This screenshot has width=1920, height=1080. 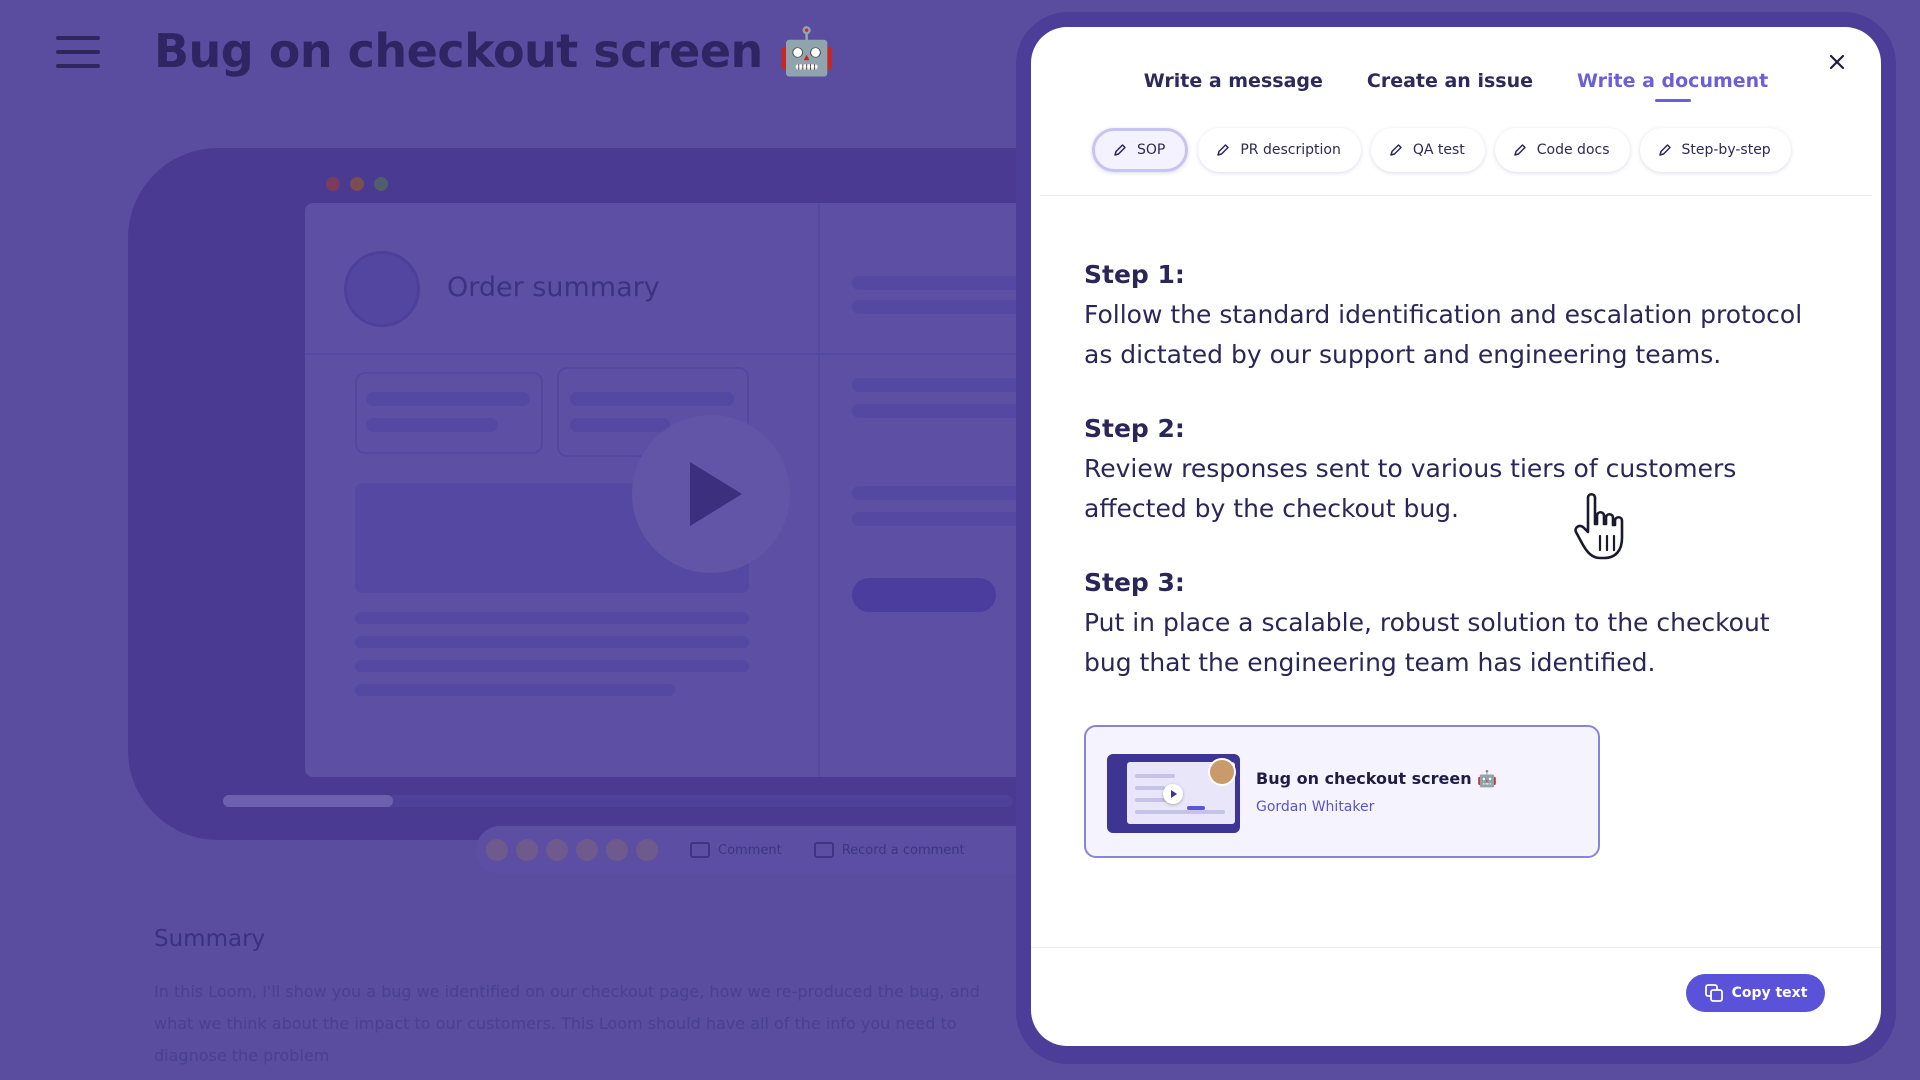 What do you see at coordinates (1315, 807) in the screenshot?
I see `embed-author: Gordan Whitaker` at bounding box center [1315, 807].